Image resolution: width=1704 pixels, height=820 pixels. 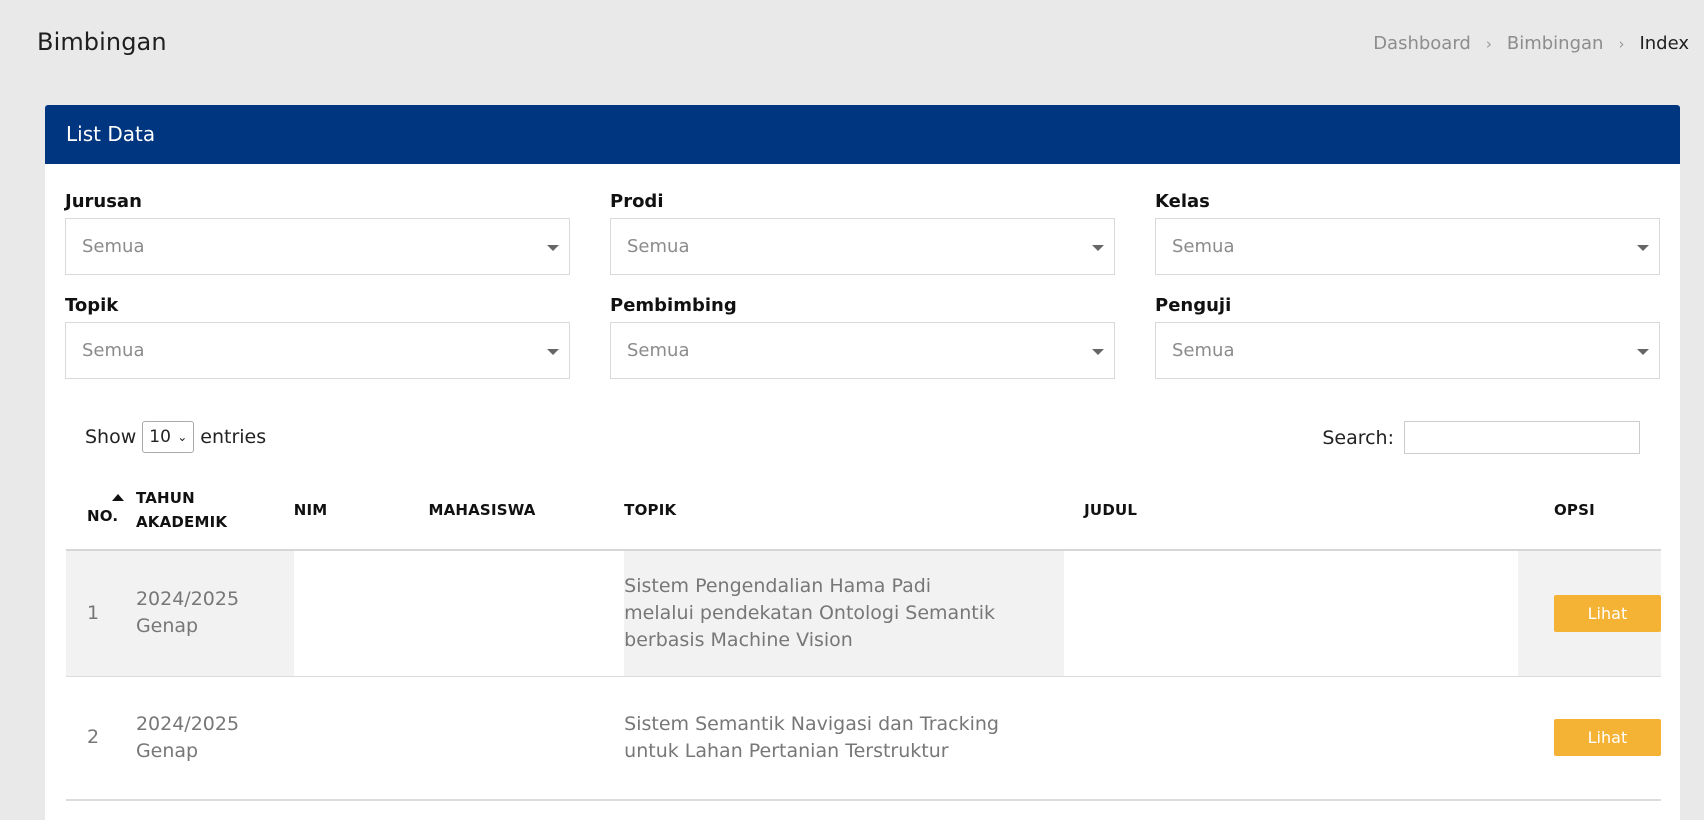 What do you see at coordinates (310, 509) in the screenshot?
I see `header-label: NIM` at bounding box center [310, 509].